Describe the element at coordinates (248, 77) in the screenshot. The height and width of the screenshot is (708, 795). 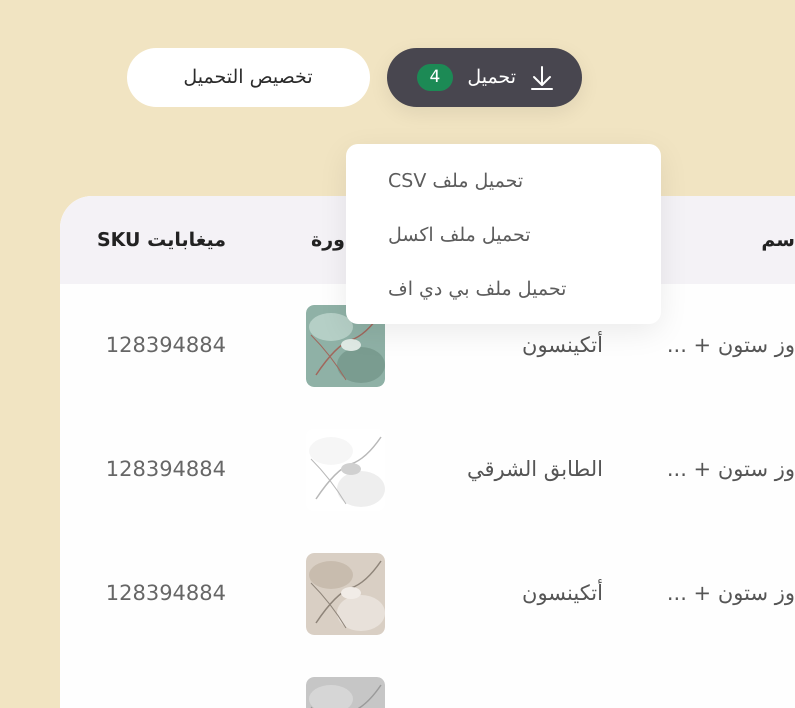
I see `customize-download-button: تخصيص التحميل` at that location.